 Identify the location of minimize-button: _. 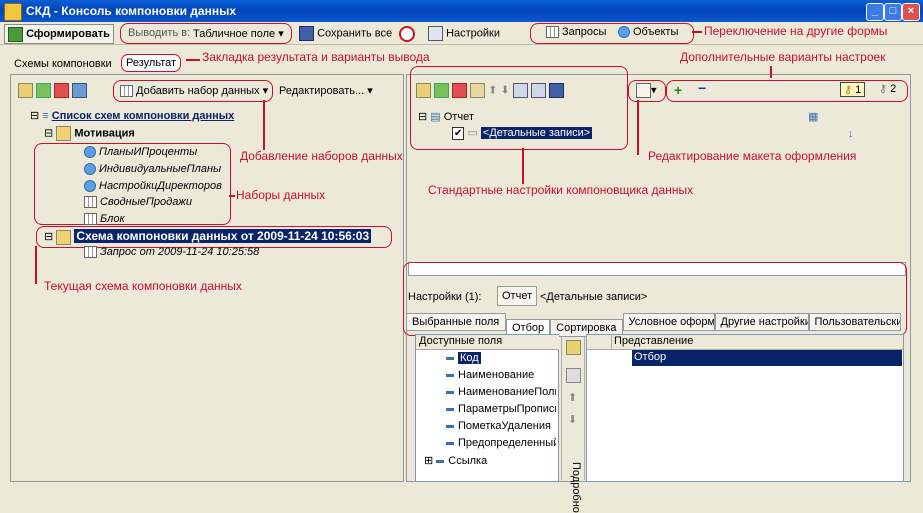
(875, 12).